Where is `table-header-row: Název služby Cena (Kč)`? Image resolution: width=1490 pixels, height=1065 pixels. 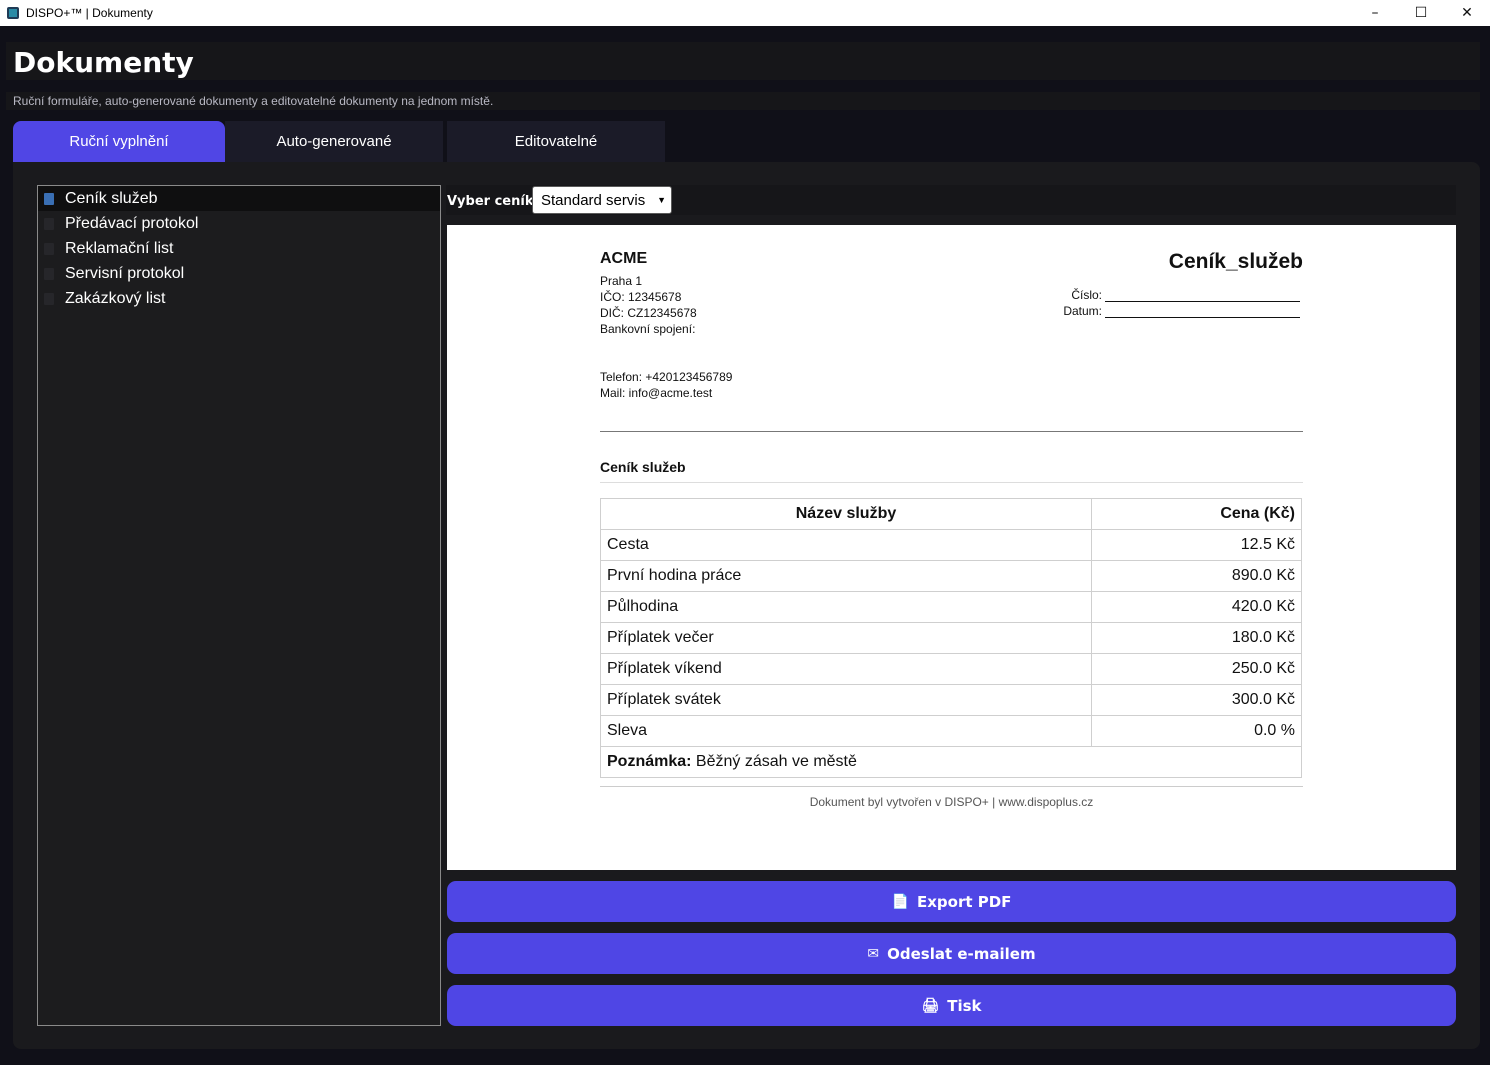 table-header-row: Název služby Cena (Kč) is located at coordinates (951, 514).